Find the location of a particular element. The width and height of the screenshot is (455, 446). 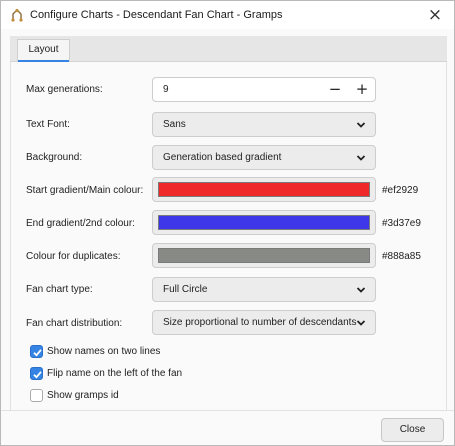

start-gradient-hex: #ef2929 is located at coordinates (400, 190).